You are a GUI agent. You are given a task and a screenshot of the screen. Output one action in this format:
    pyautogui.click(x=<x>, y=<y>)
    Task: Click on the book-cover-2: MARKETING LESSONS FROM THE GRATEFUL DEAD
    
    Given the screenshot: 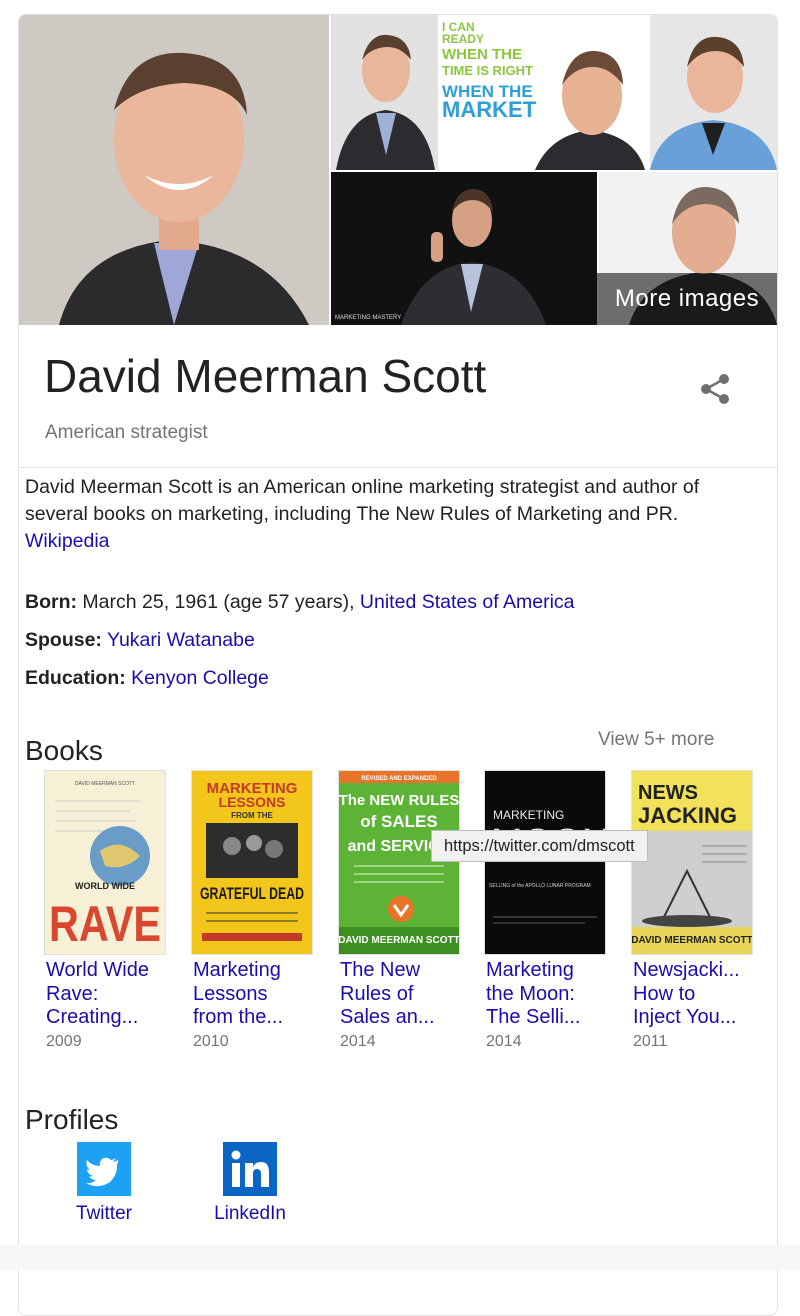 What is the action you would take?
    pyautogui.click(x=252, y=862)
    